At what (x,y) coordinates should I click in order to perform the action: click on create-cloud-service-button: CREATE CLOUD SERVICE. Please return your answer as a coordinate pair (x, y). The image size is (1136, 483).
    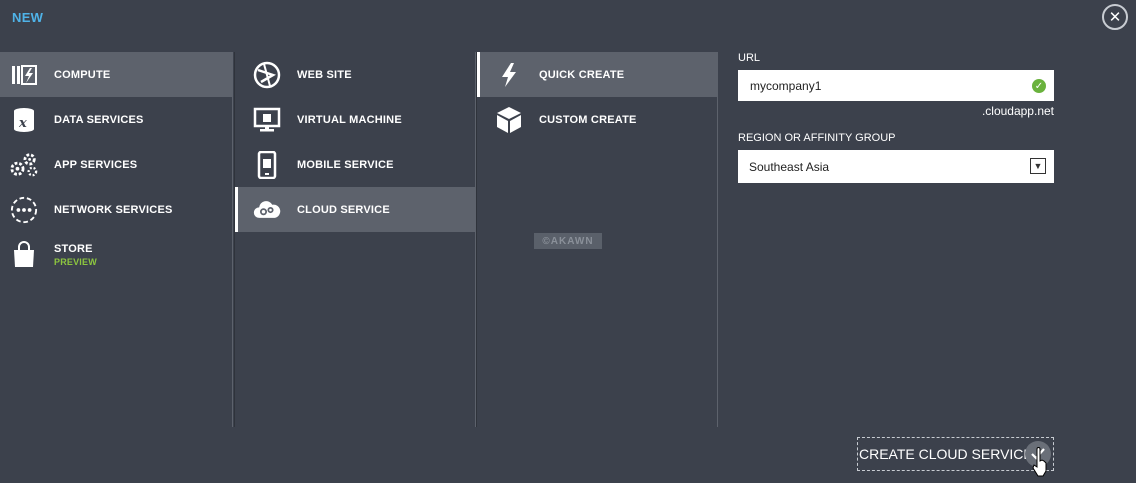
    Looking at the image, I should click on (955, 454).